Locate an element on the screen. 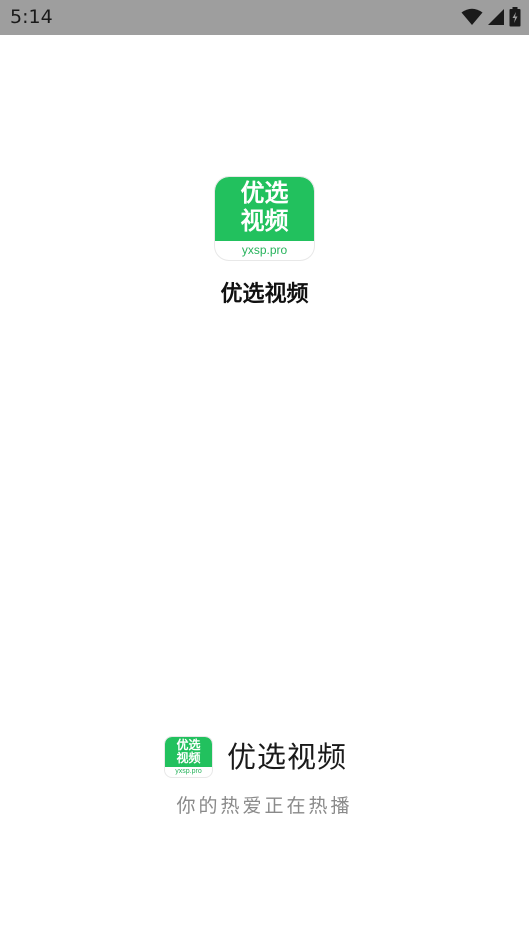  brand-logo-badge: 优选 视频 is located at coordinates (188, 752).